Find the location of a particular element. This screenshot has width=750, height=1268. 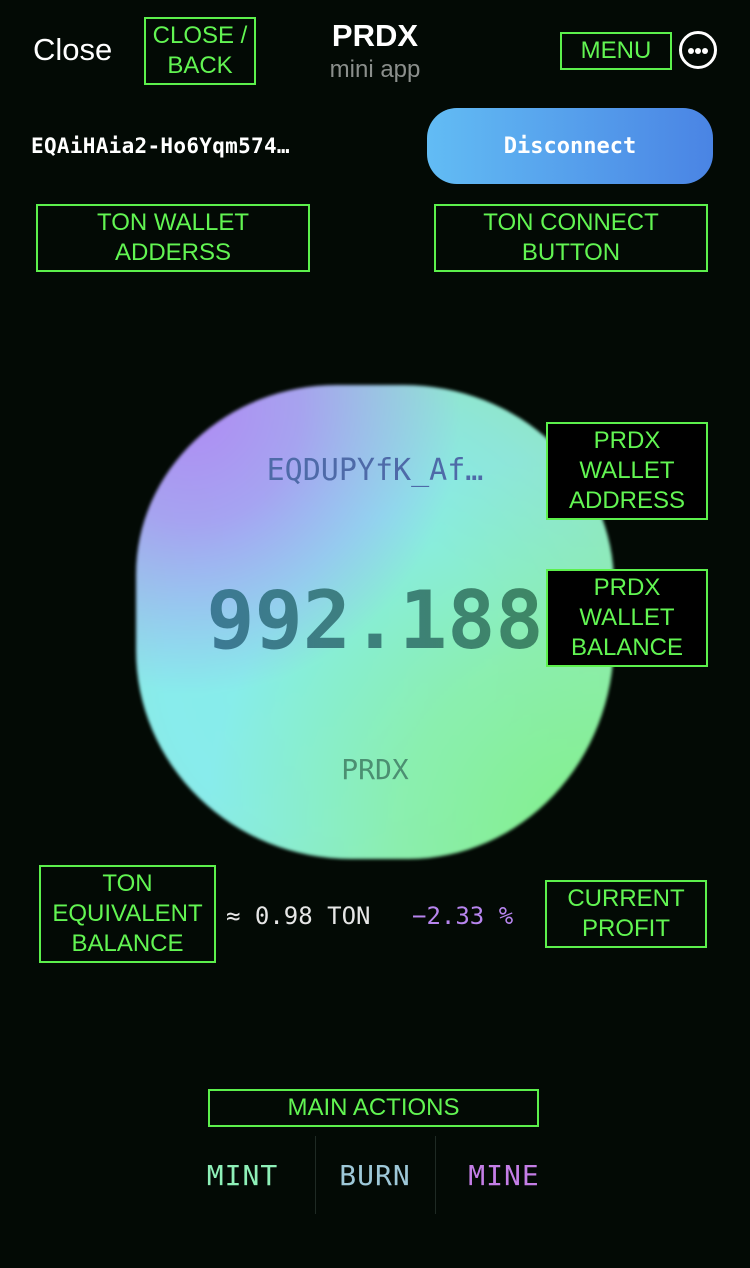

annotation-ton-connect-button: TON CONNECT BUTTON is located at coordinates (571, 238).